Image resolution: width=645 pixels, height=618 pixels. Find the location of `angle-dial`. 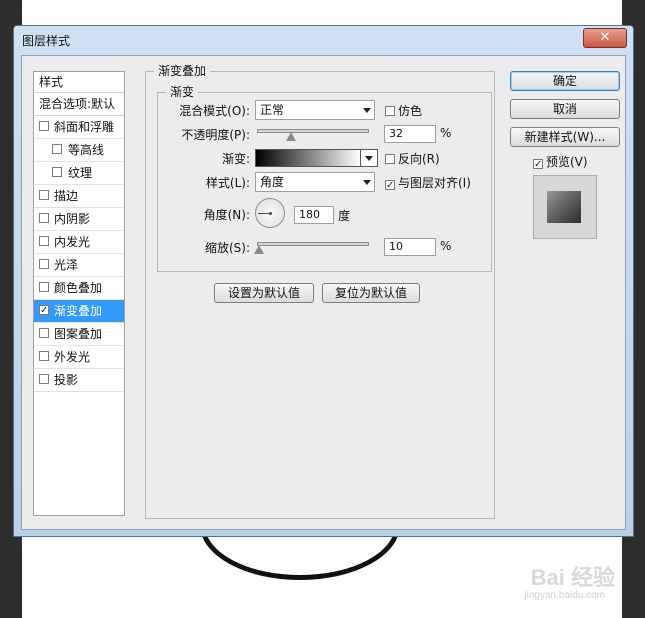

angle-dial is located at coordinates (270, 213).